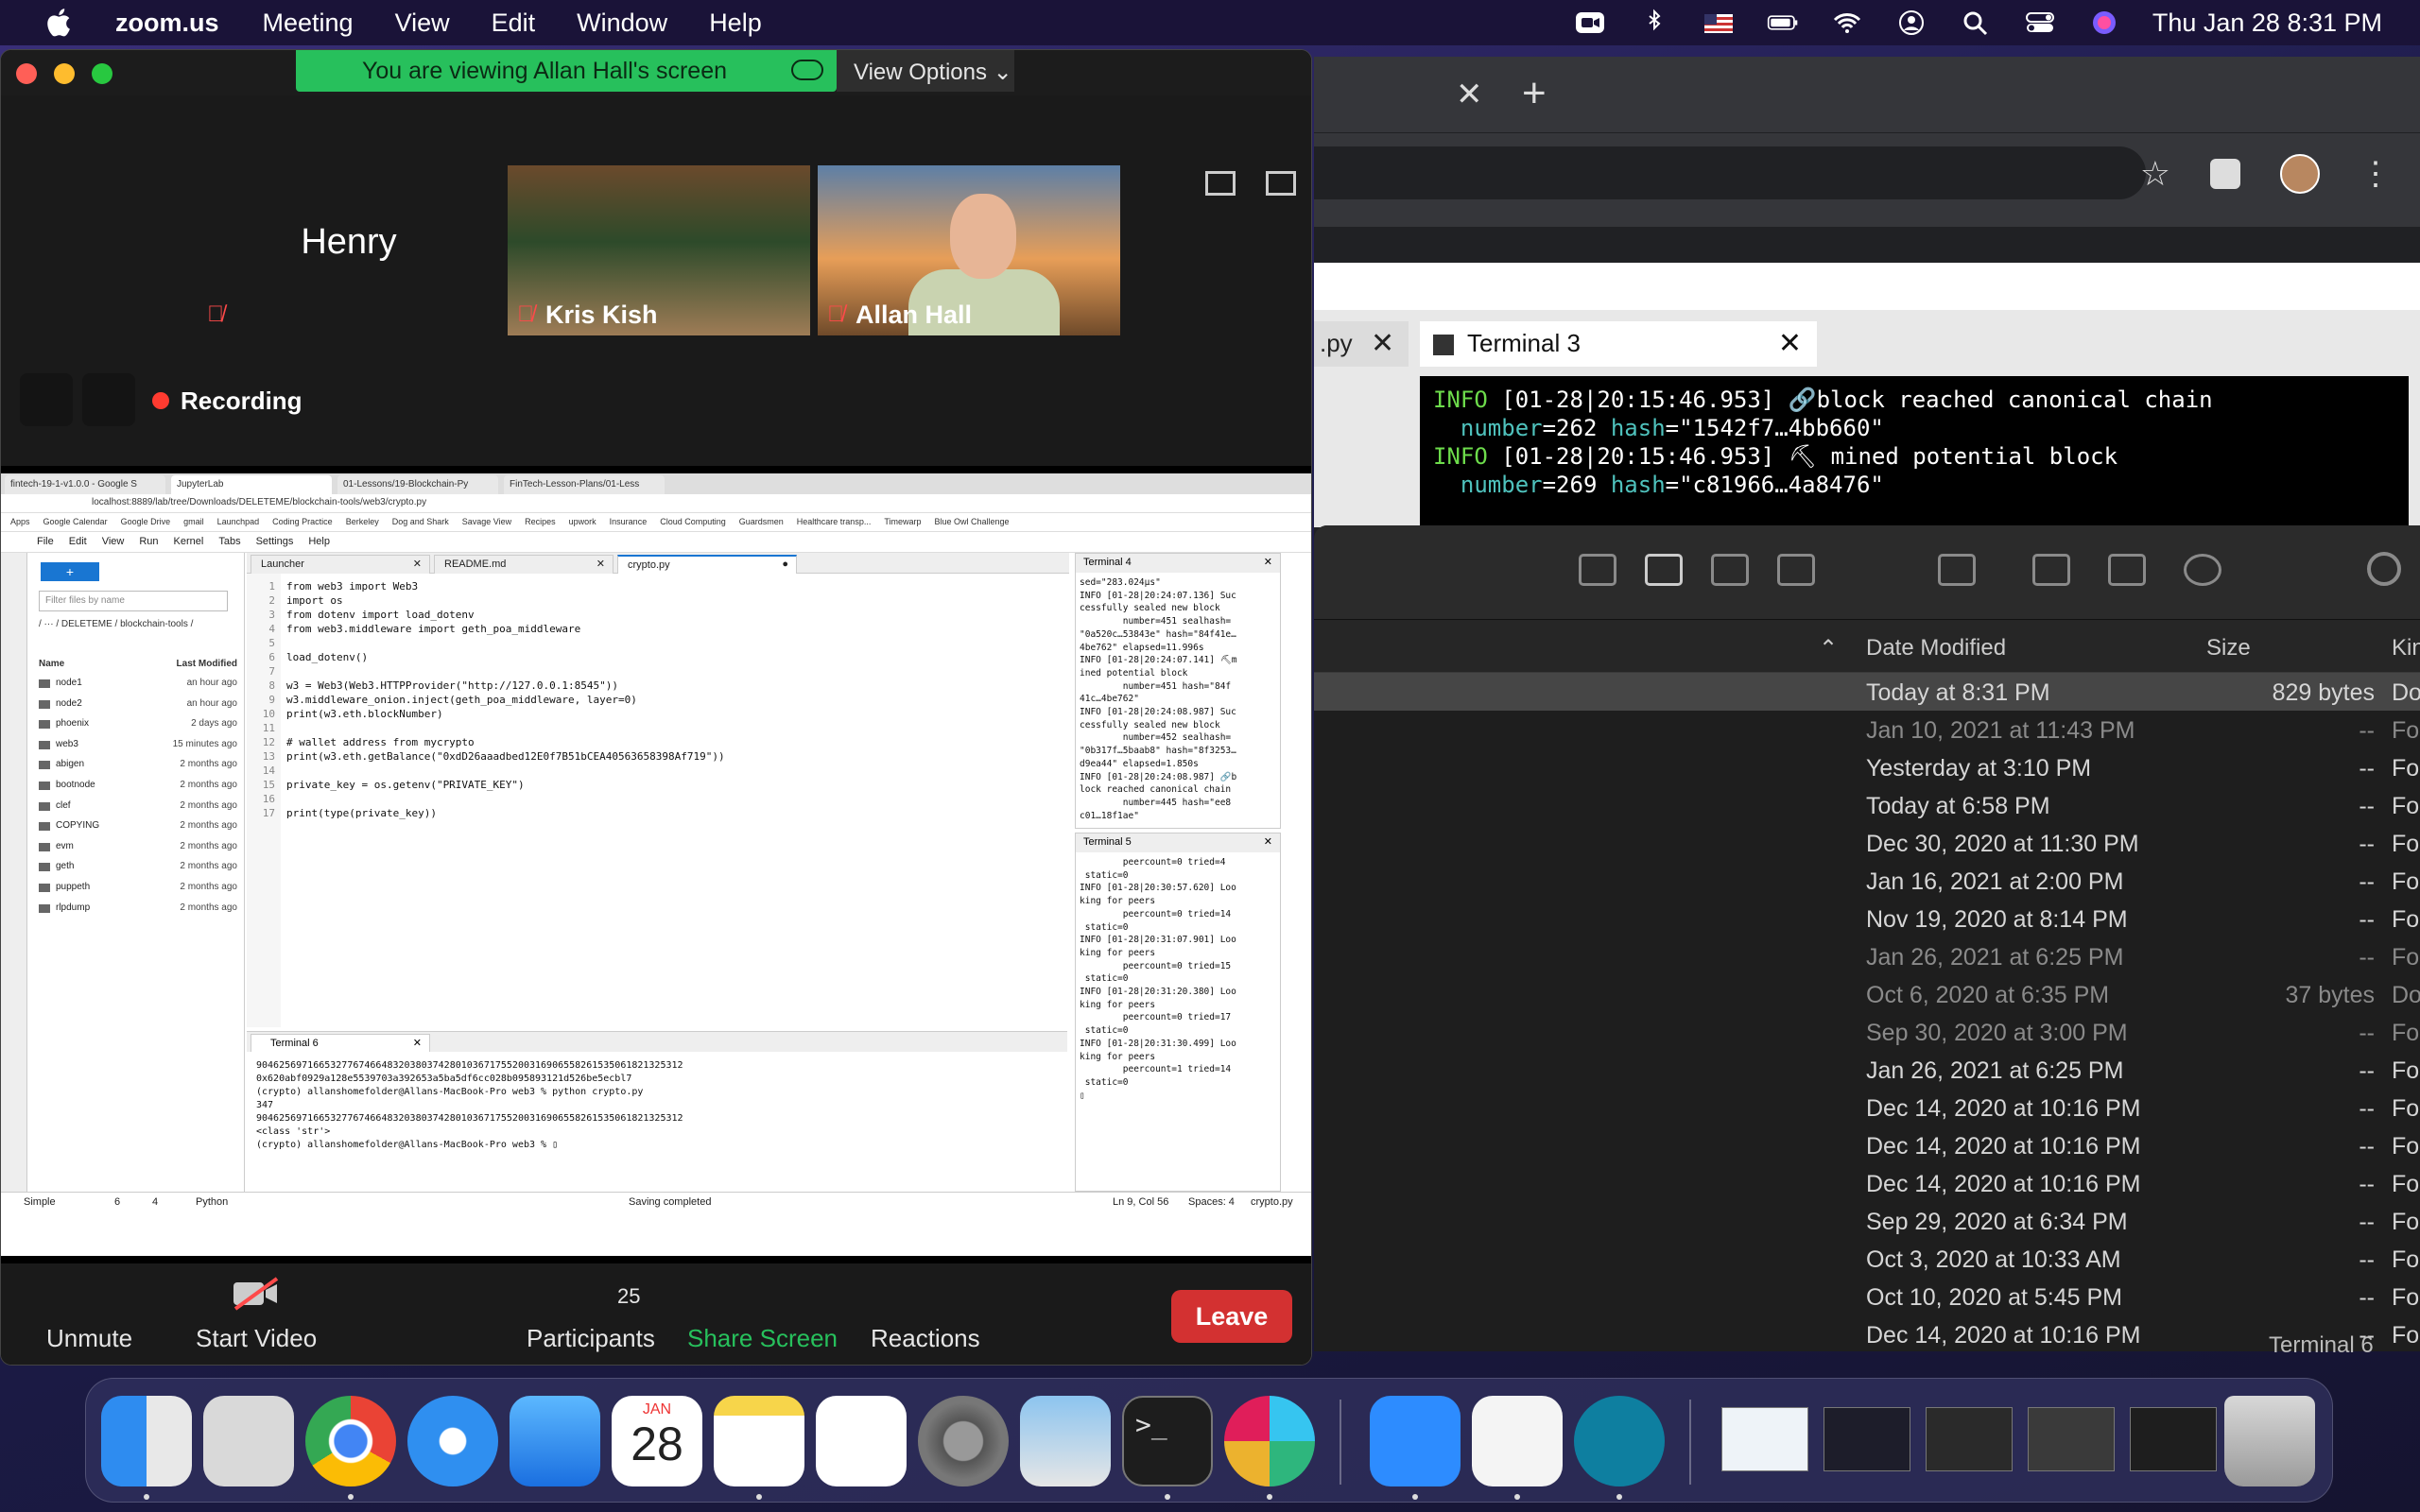 The height and width of the screenshot is (1512, 2420). What do you see at coordinates (20, 521) in the screenshot?
I see `bookmark-link: Apps` at bounding box center [20, 521].